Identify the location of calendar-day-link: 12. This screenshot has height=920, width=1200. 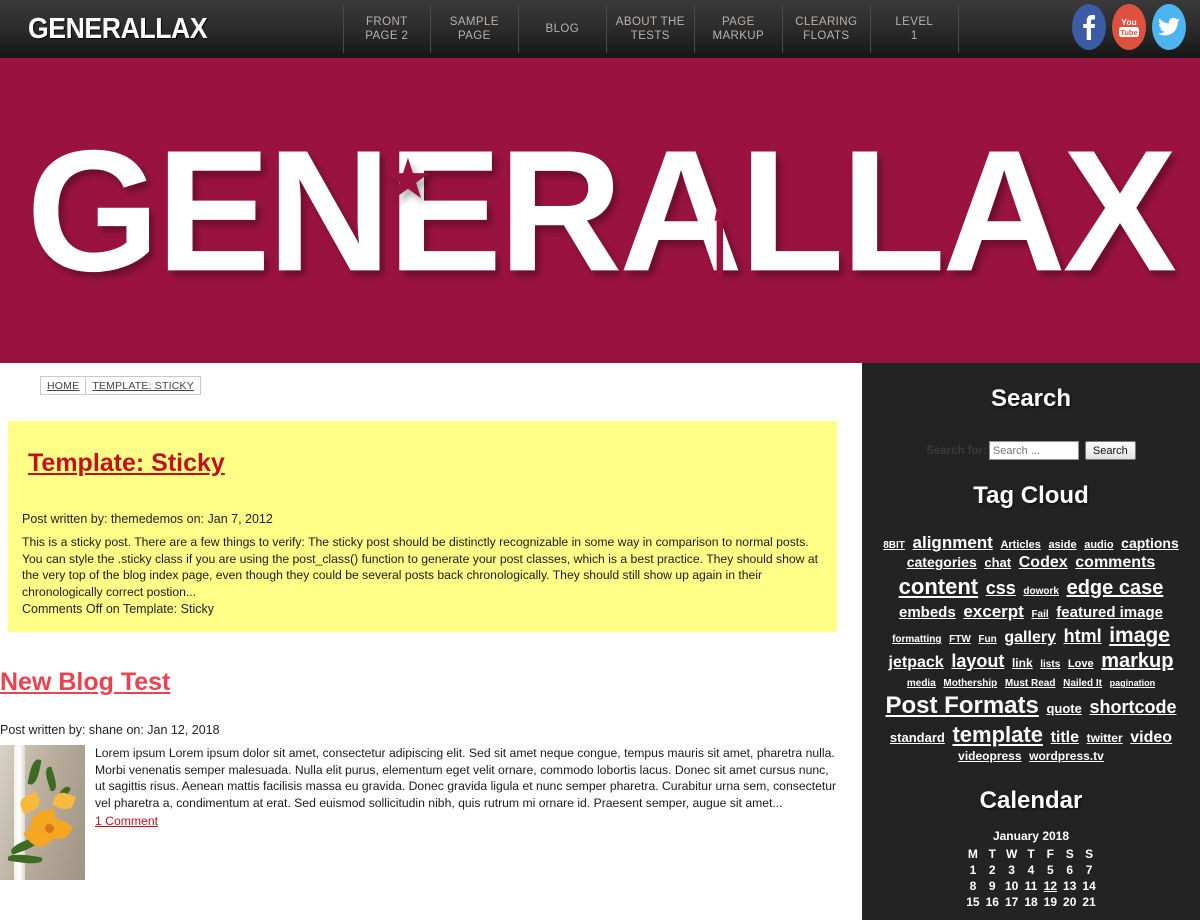
(1050, 886).